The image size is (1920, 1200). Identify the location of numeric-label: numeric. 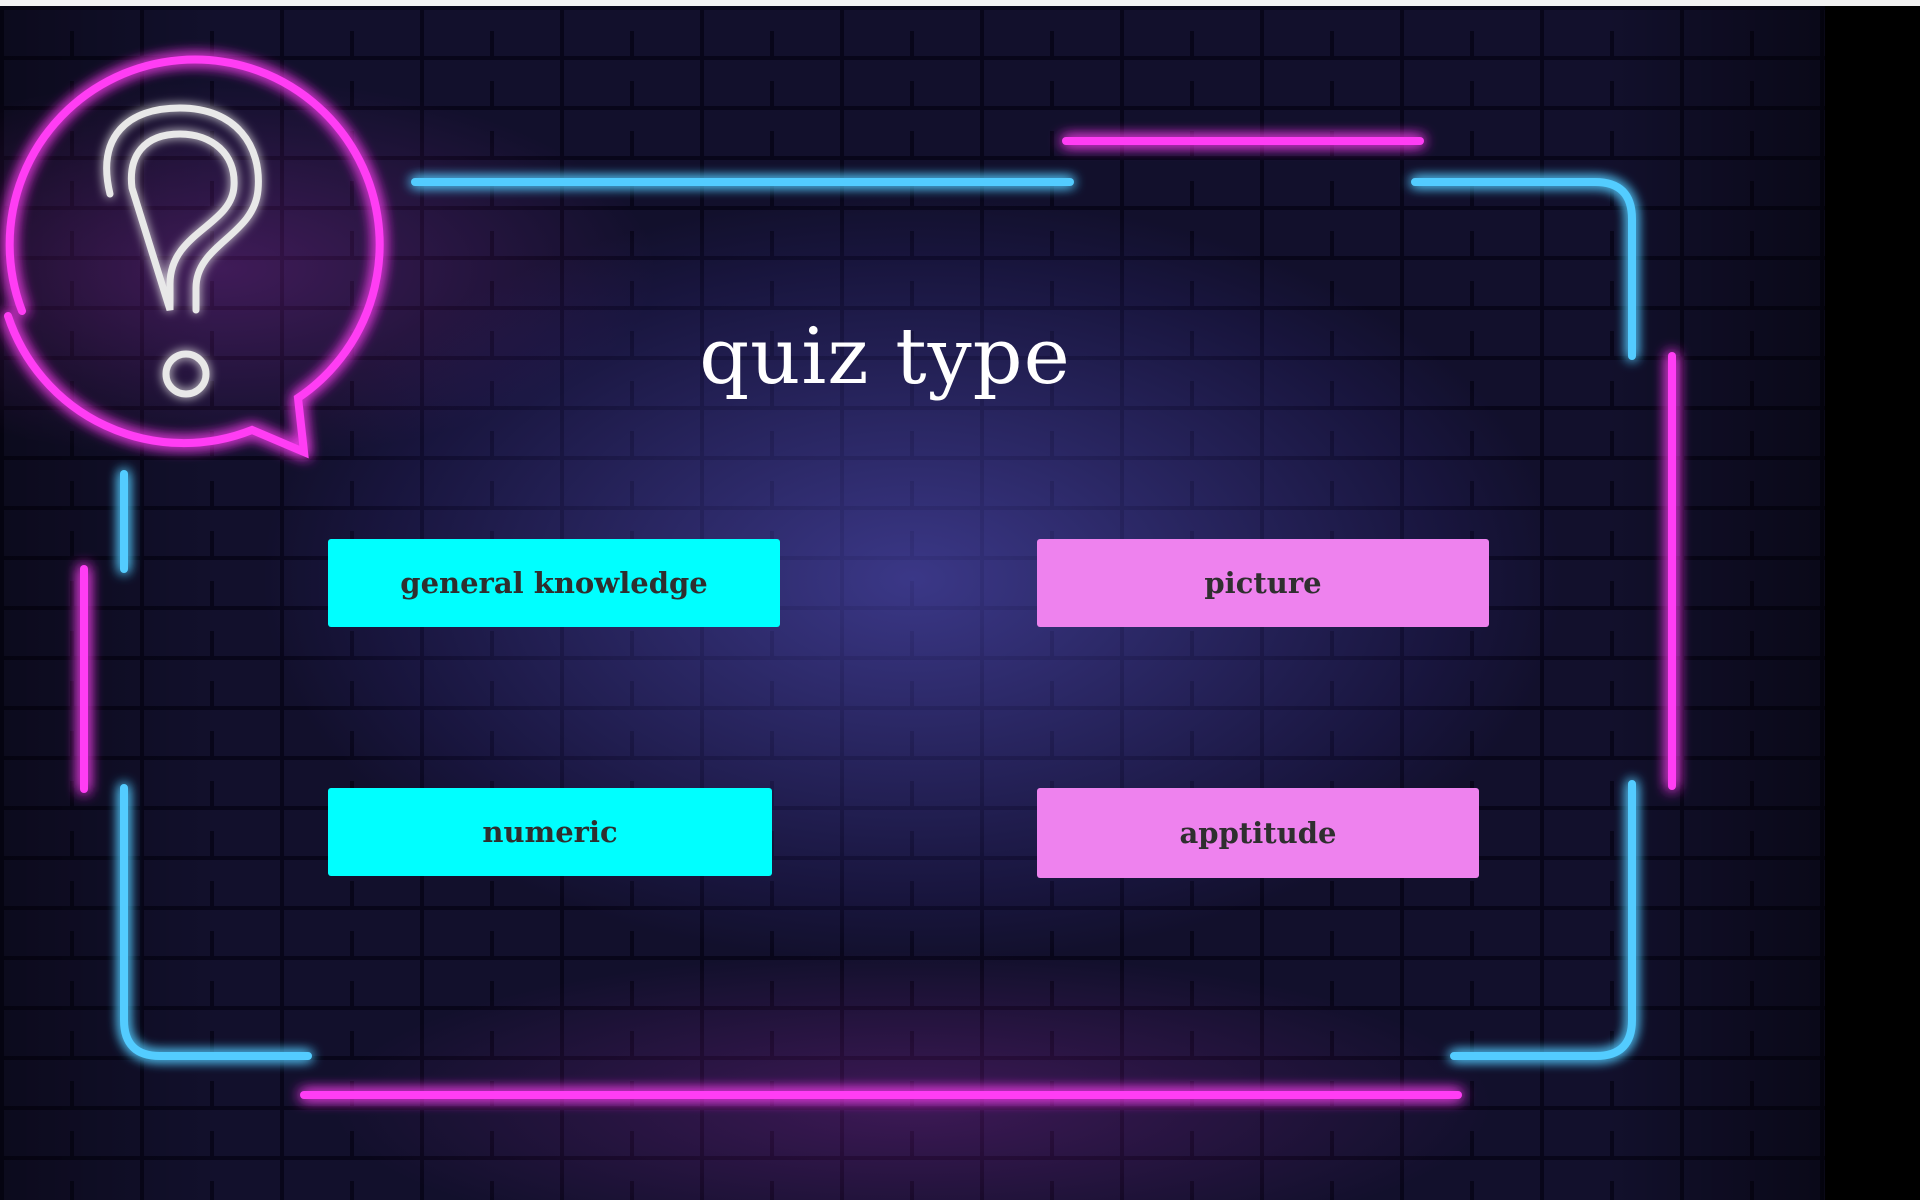
(550, 832).